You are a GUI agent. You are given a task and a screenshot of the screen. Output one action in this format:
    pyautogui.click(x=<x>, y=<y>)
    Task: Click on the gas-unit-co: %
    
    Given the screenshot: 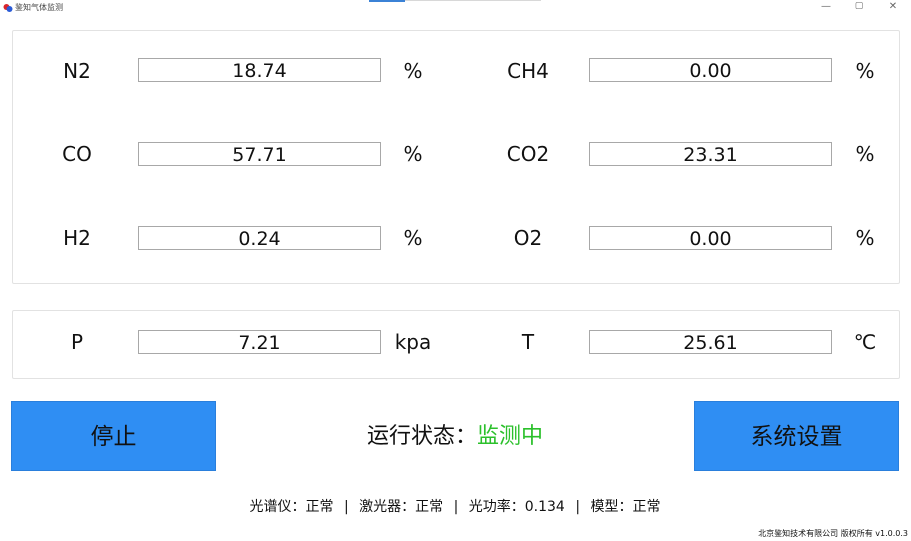 What is the action you would take?
    pyautogui.click(x=413, y=154)
    